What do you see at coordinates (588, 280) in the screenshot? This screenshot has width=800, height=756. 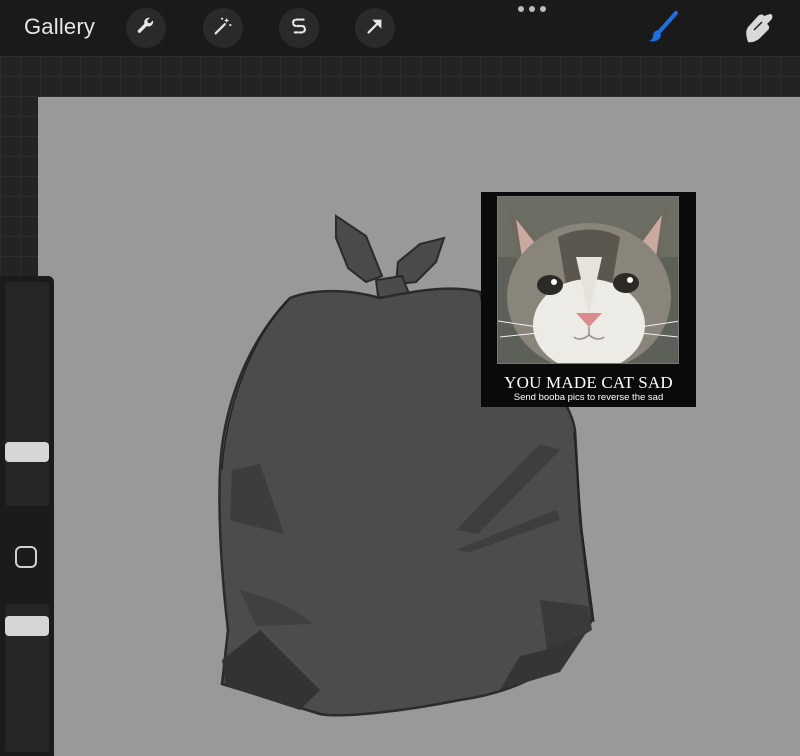 I see `crying-cat-photo` at bounding box center [588, 280].